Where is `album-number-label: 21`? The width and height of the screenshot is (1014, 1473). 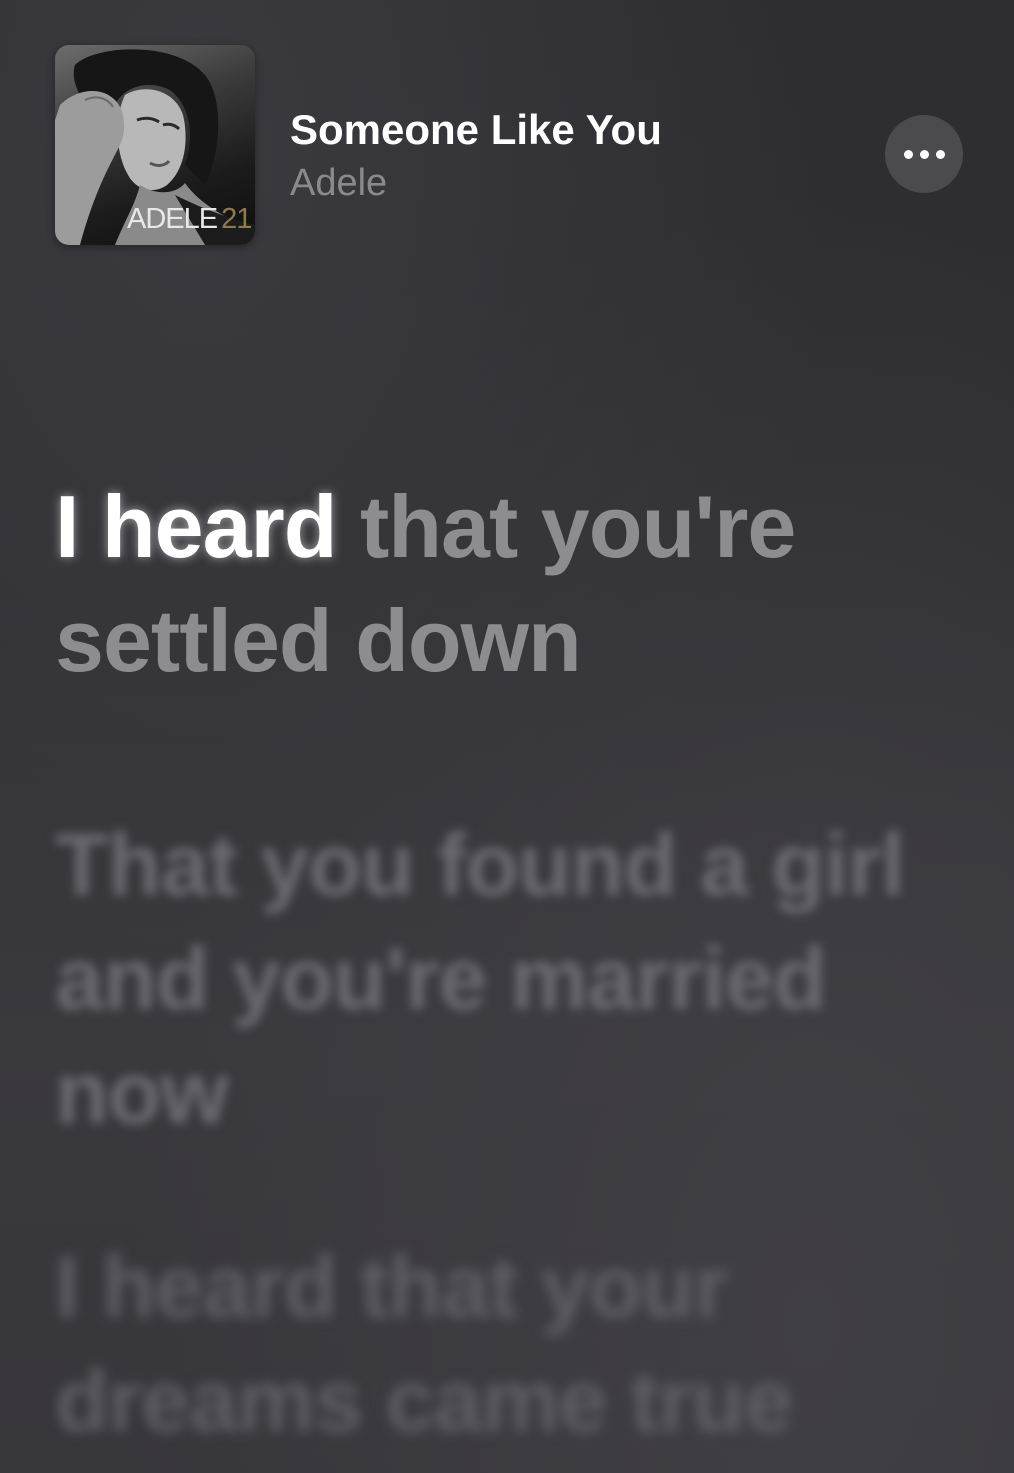
album-number-label: 21 is located at coordinates (236, 219).